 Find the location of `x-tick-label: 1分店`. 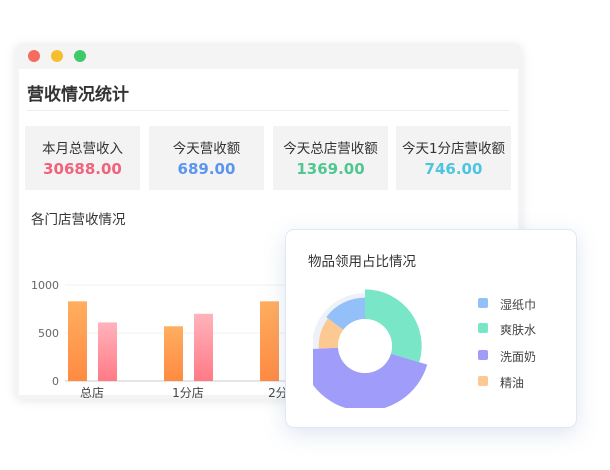

x-tick-label: 1分店 is located at coordinates (188, 392).